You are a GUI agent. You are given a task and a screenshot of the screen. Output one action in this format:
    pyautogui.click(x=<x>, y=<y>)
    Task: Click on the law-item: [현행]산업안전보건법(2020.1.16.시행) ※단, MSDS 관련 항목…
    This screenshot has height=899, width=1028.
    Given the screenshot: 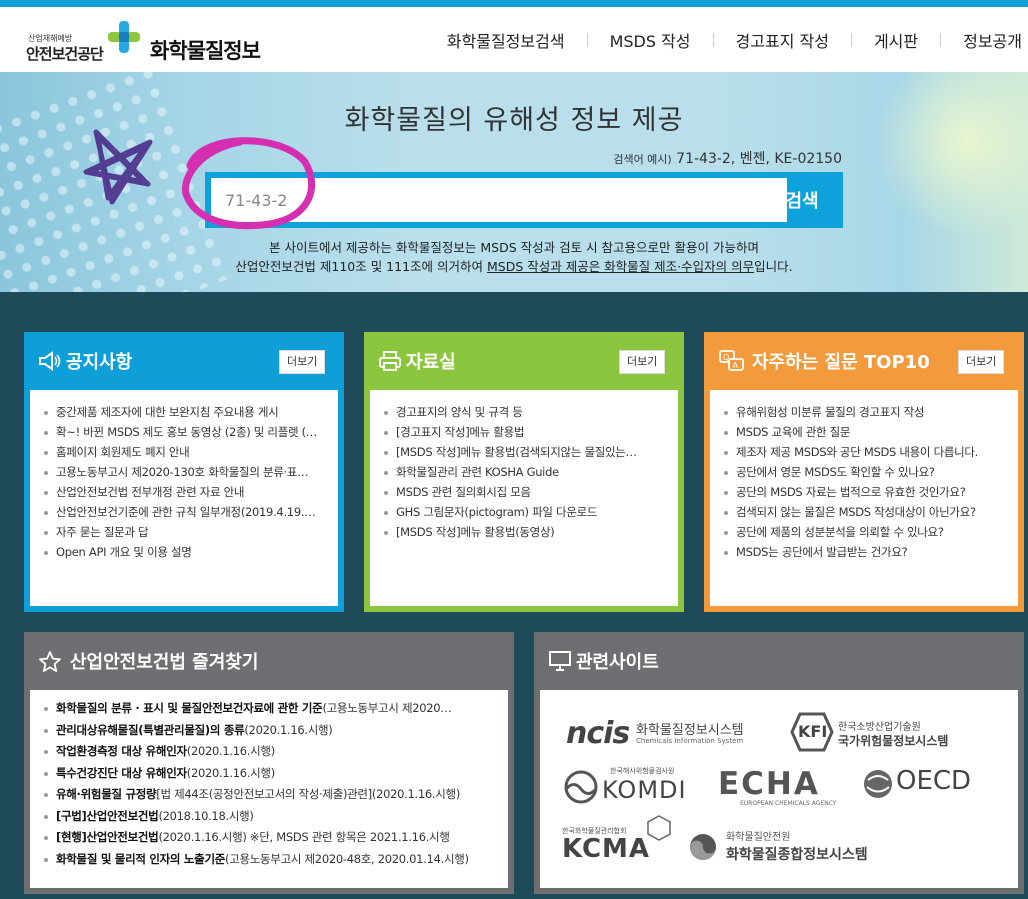 What is the action you would take?
    pyautogui.click(x=276, y=838)
    